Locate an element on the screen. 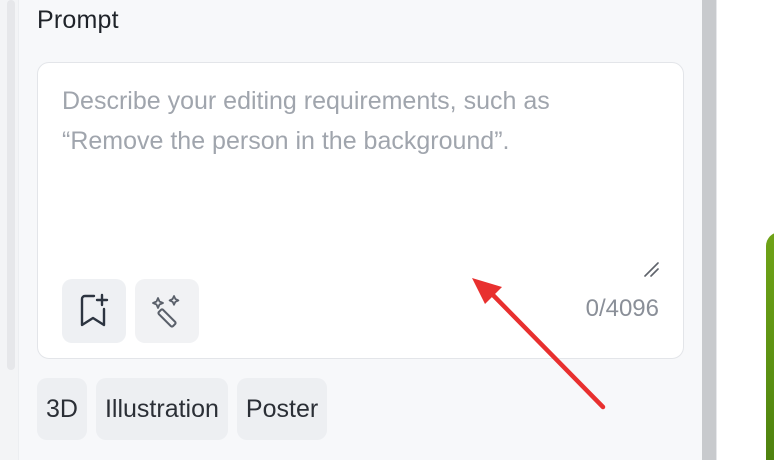  prompt-section-title: Prompt is located at coordinates (78, 20).